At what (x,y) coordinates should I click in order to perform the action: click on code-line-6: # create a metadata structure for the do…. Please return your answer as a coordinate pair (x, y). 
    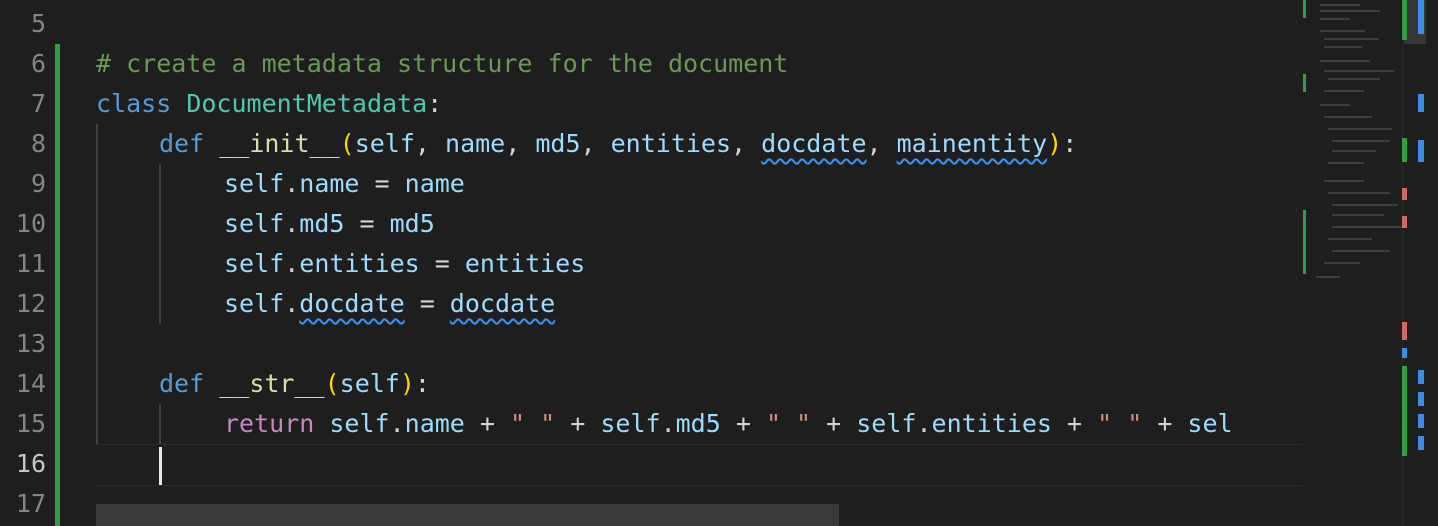
    Looking at the image, I should click on (442, 64).